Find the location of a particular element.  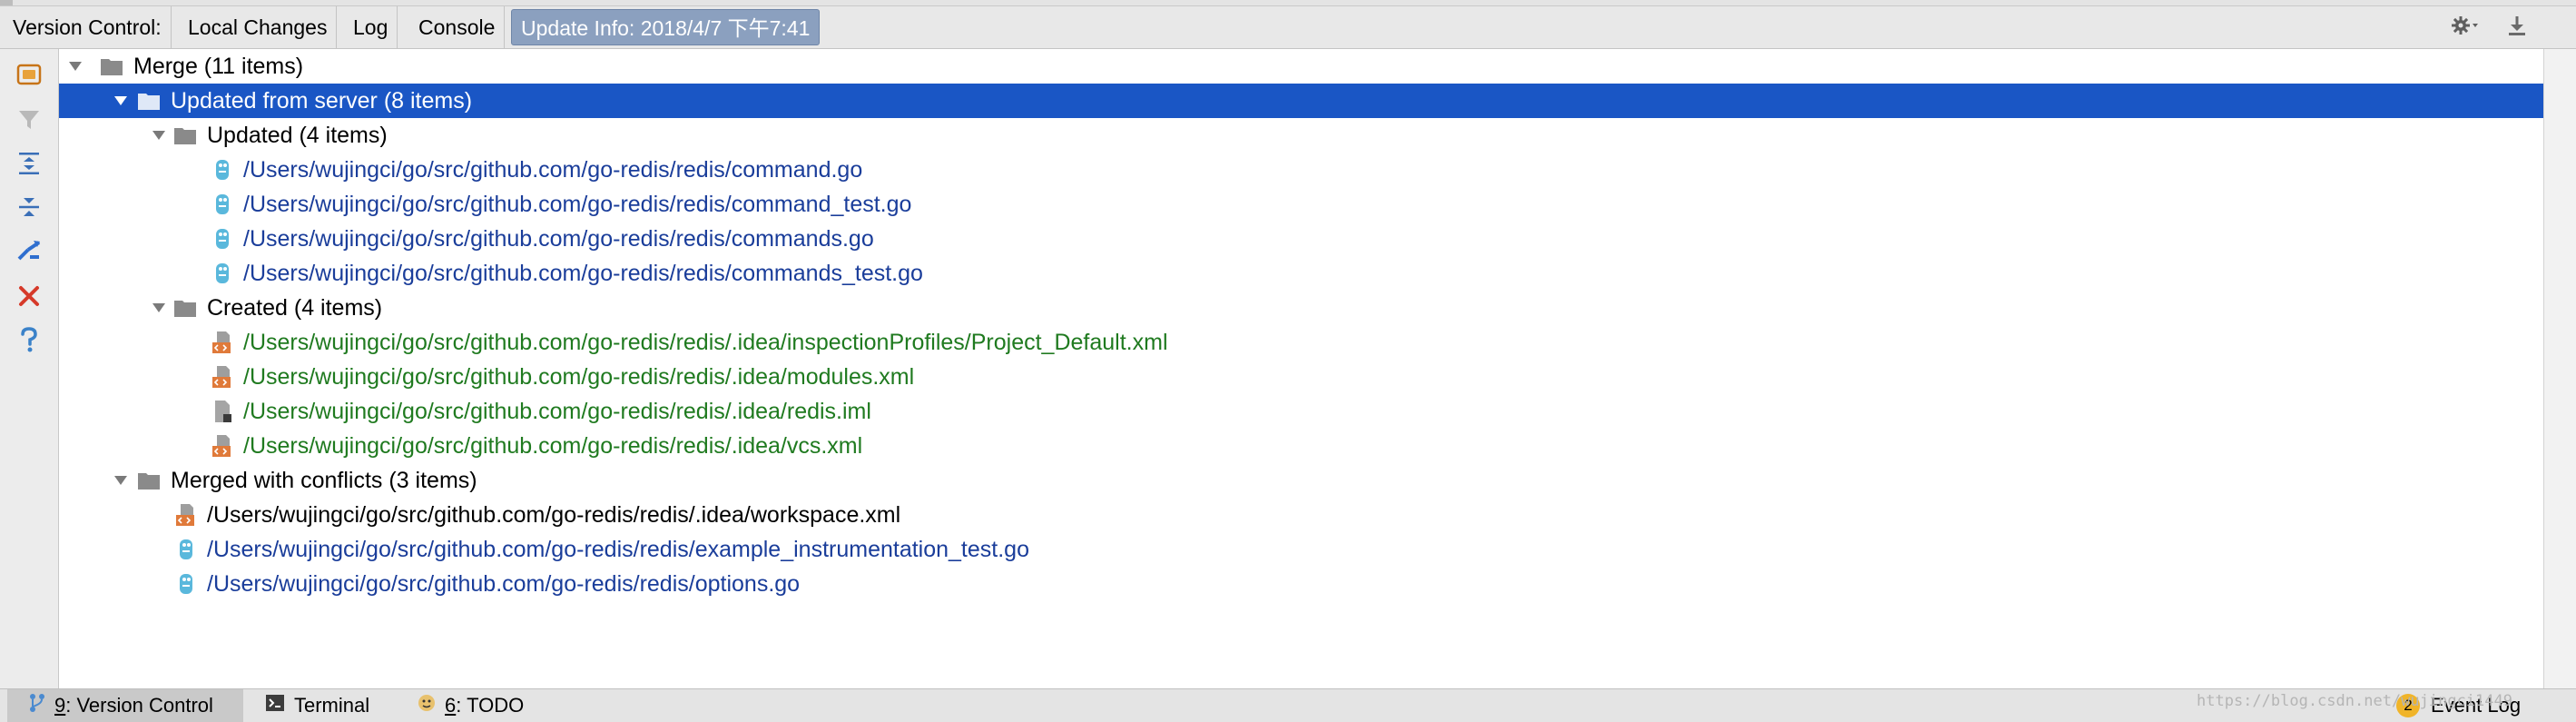

mnemonic-number: 6 is located at coordinates (451, 705).